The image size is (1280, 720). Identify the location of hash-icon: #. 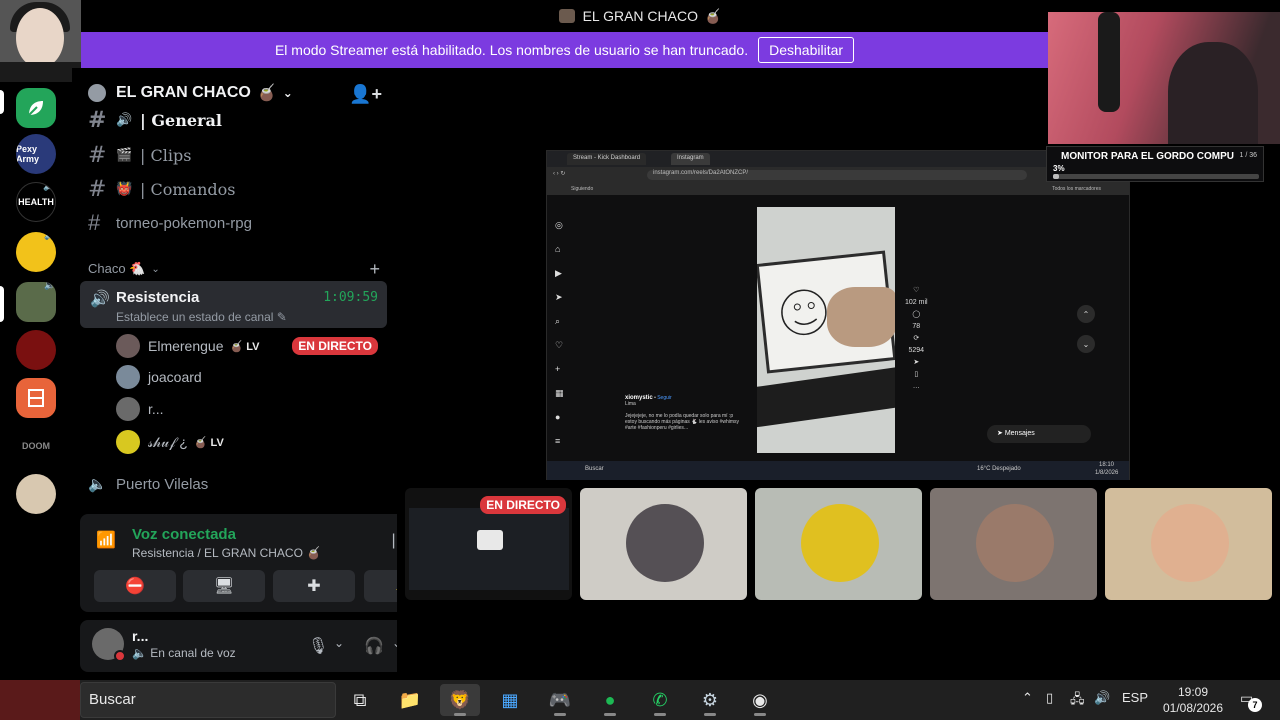
(97, 120).